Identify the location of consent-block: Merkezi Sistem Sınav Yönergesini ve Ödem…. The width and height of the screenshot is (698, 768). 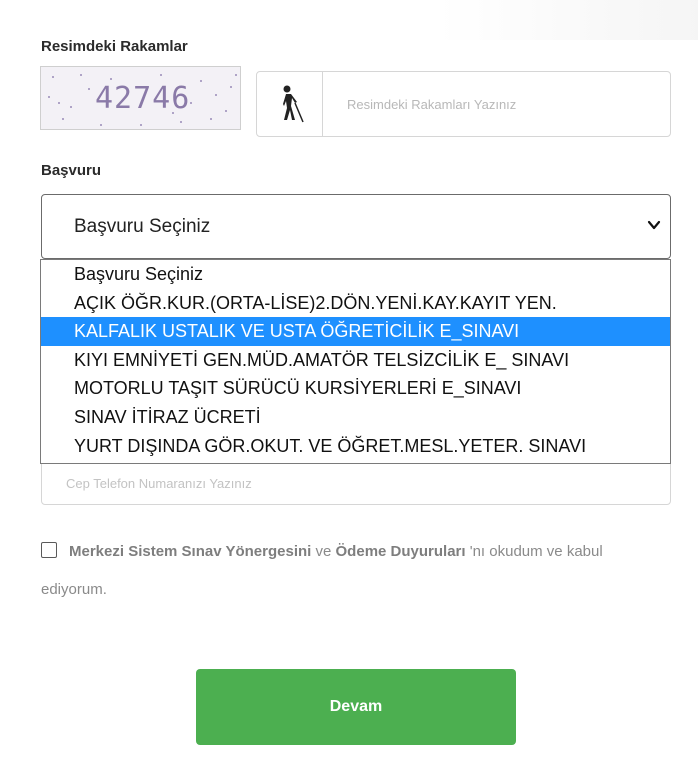
(351, 571).